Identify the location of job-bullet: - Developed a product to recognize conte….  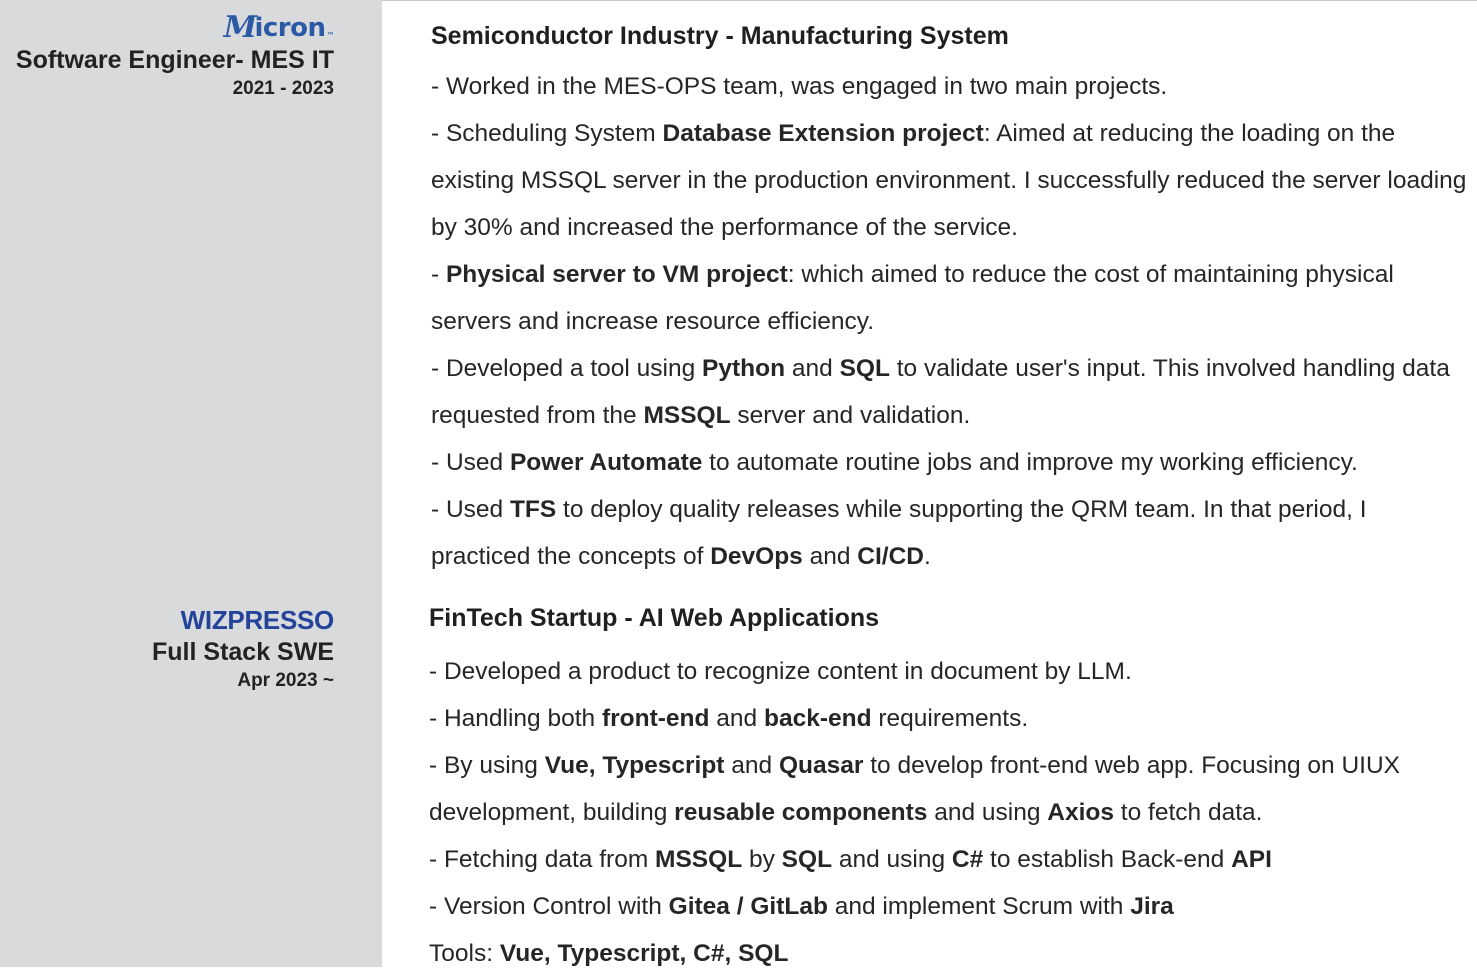
(949, 671).